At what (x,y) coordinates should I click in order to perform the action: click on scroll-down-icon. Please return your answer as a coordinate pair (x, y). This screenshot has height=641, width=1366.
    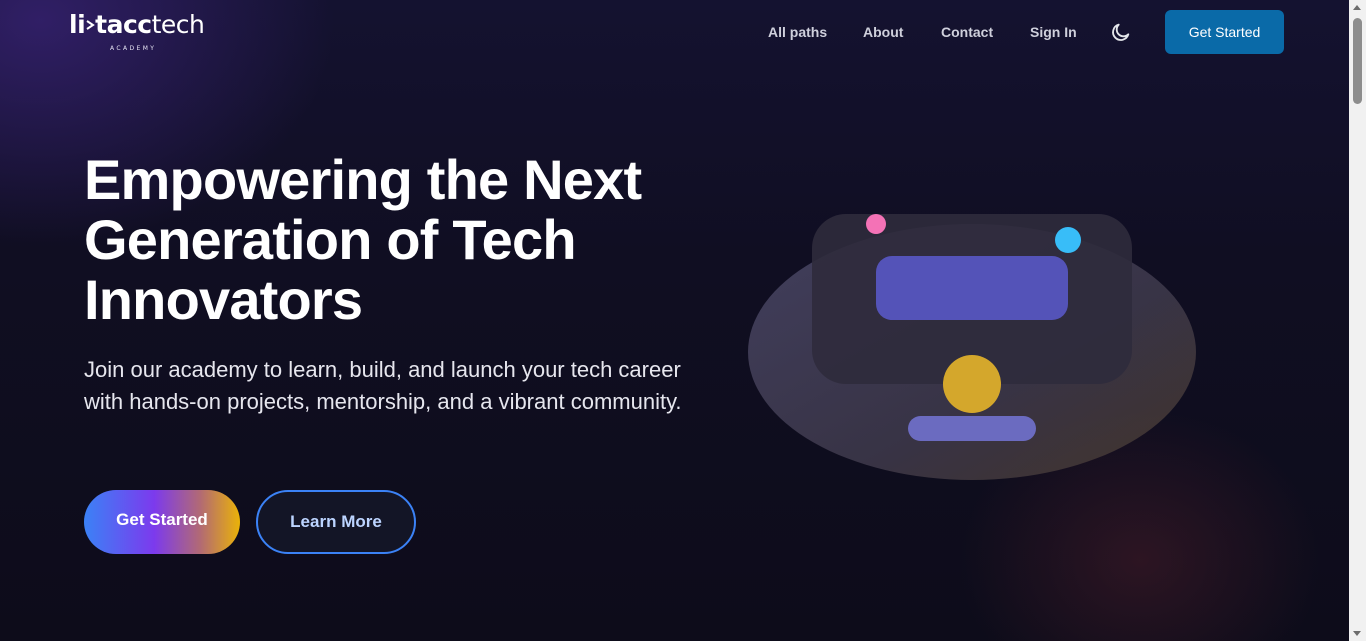
    Looking at the image, I should click on (1357, 633).